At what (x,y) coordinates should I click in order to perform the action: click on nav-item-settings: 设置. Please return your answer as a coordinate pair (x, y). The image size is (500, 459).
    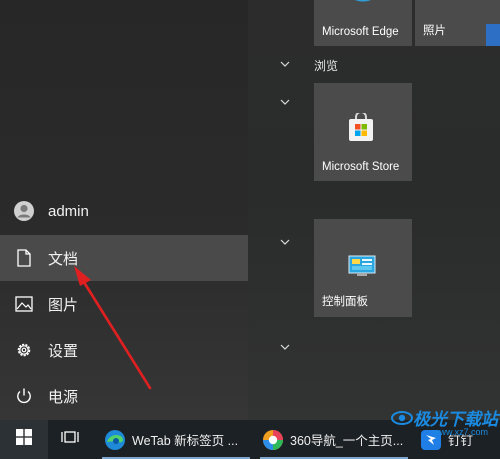
    Looking at the image, I should click on (124, 350).